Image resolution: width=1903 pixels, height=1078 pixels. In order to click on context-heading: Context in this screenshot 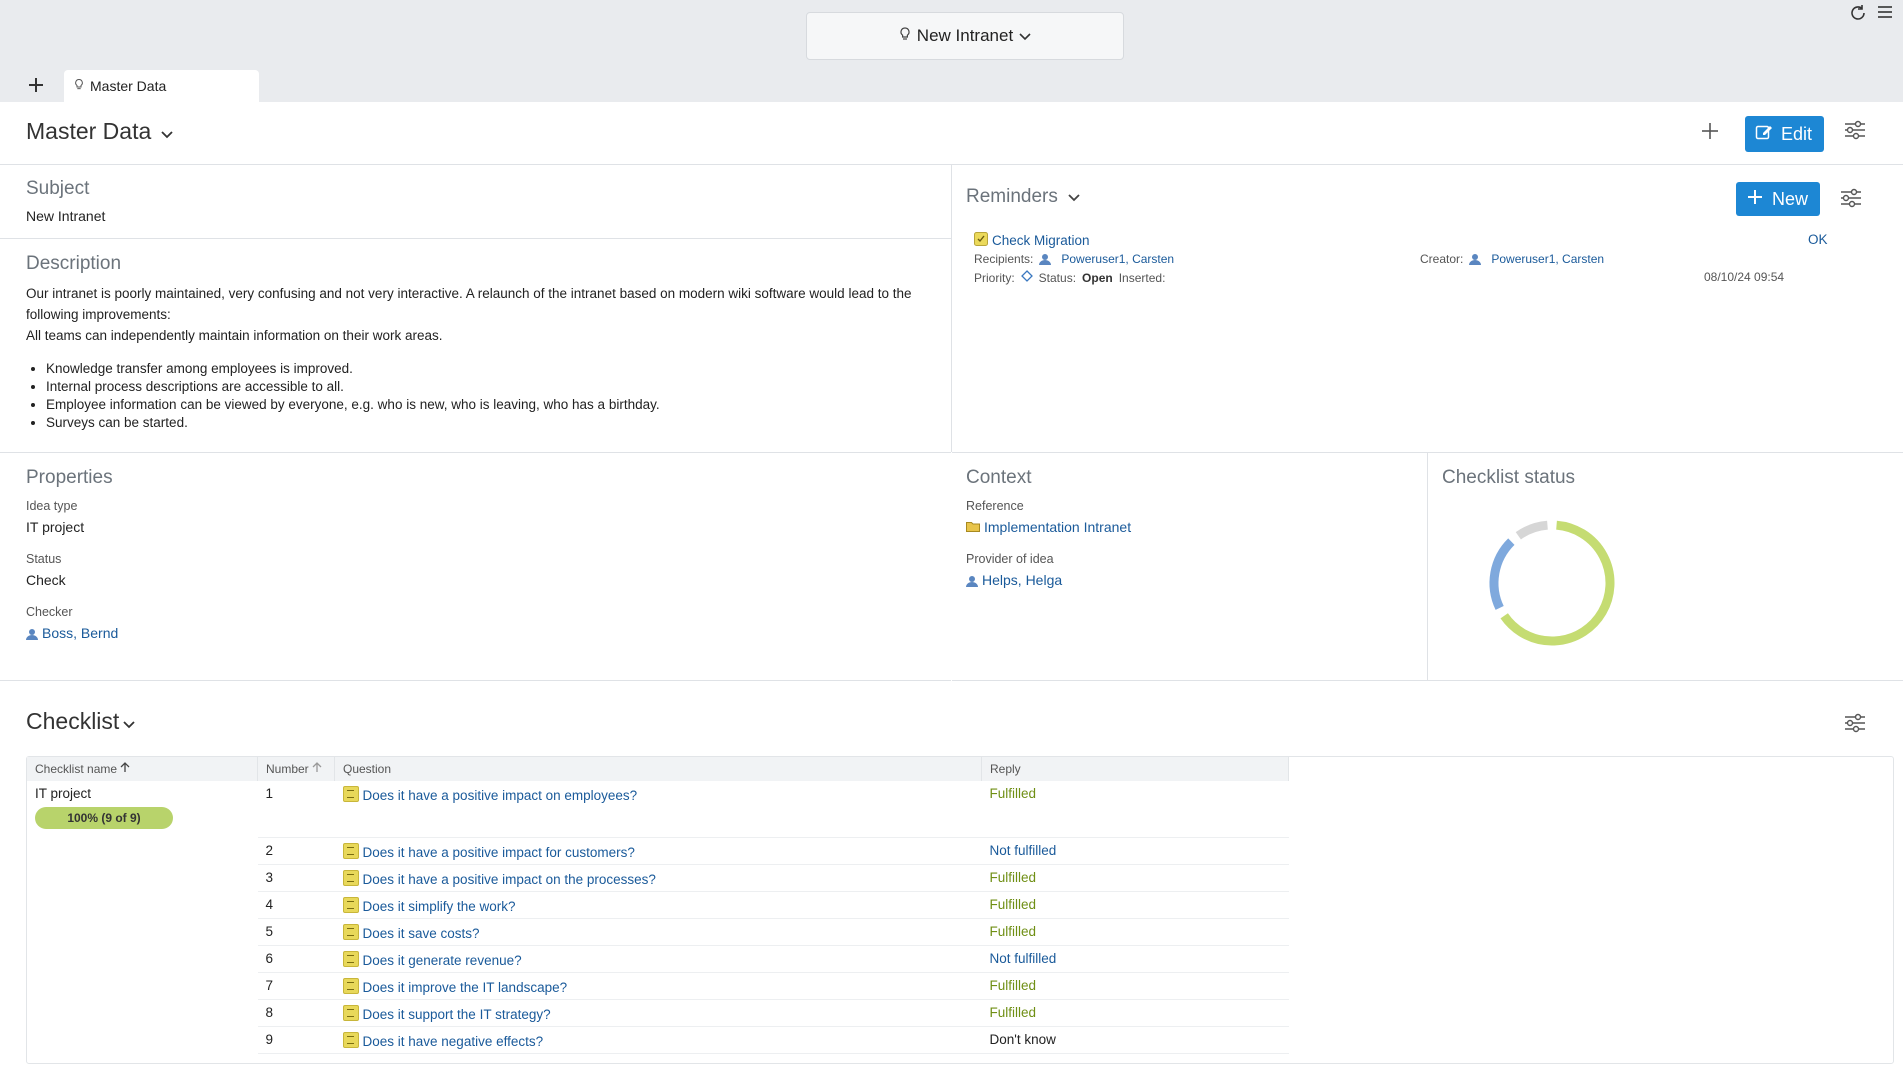, I will do `click(999, 477)`.